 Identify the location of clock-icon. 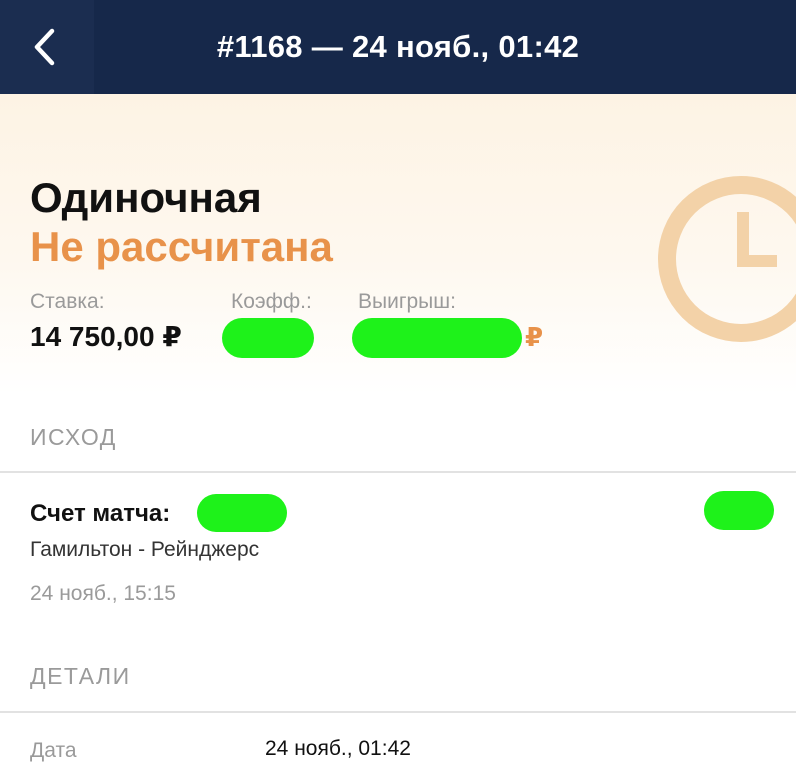
(727, 259).